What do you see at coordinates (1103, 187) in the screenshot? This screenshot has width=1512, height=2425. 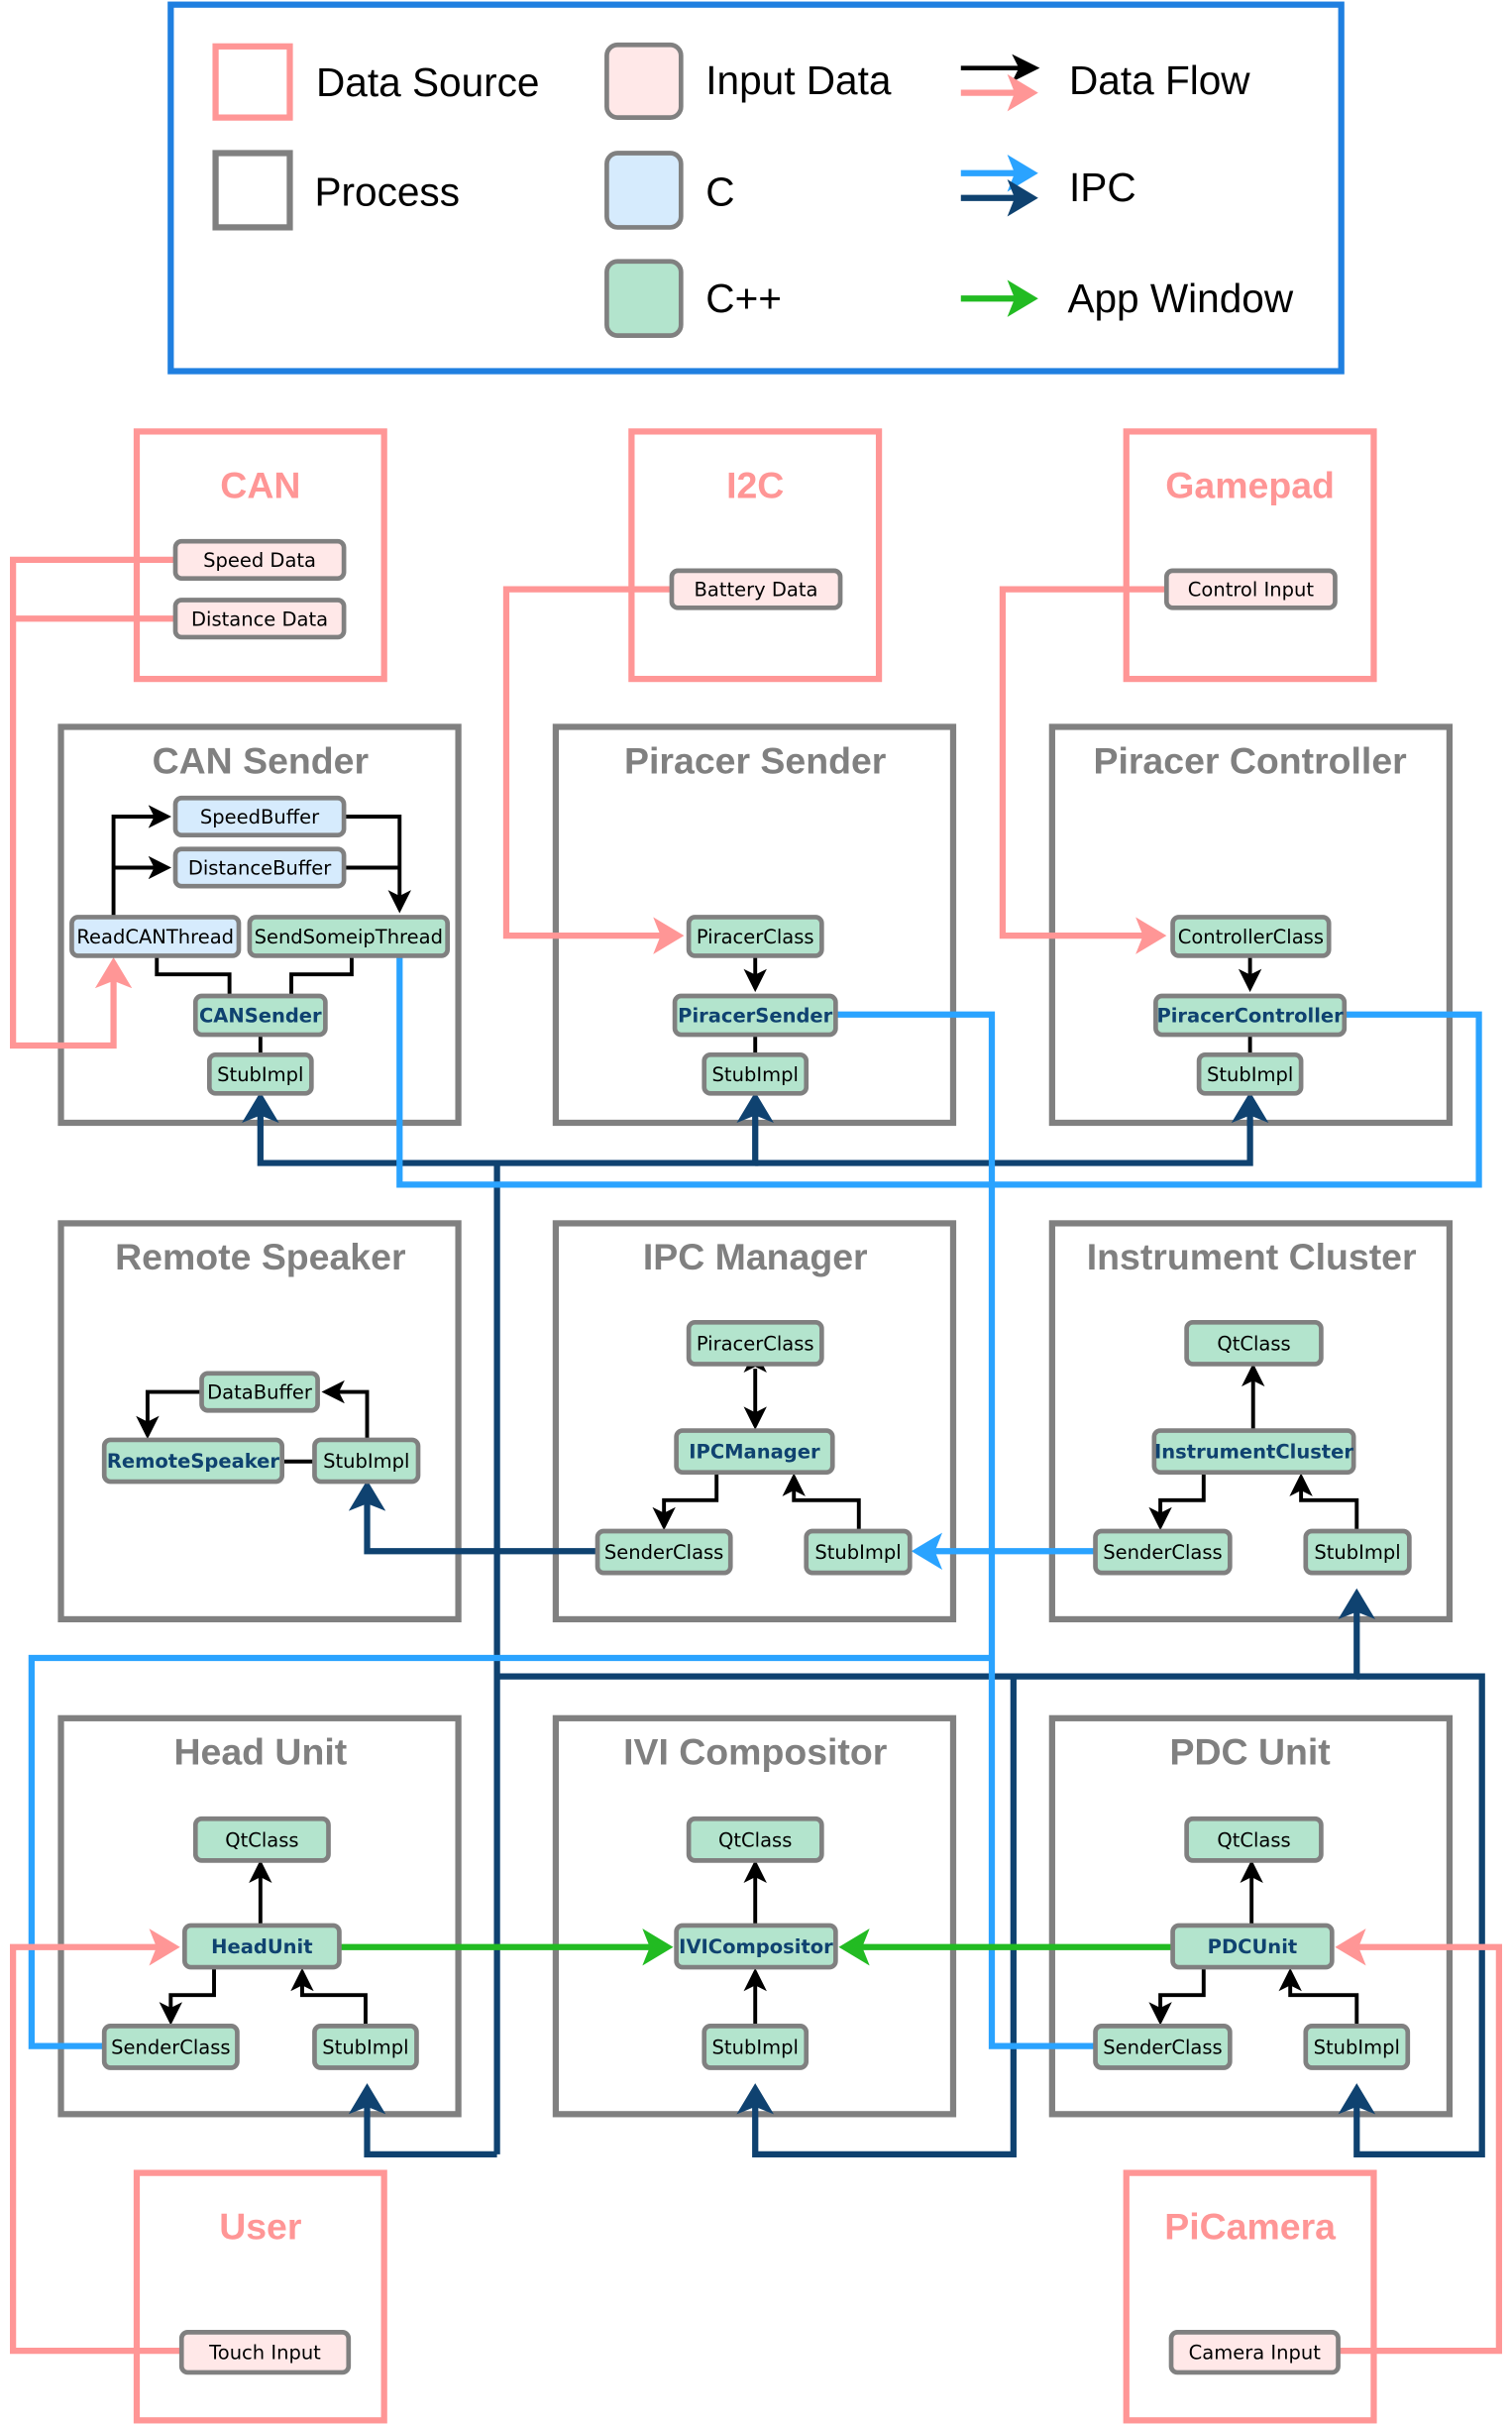 I see `legend-ipc-label: IPC` at bounding box center [1103, 187].